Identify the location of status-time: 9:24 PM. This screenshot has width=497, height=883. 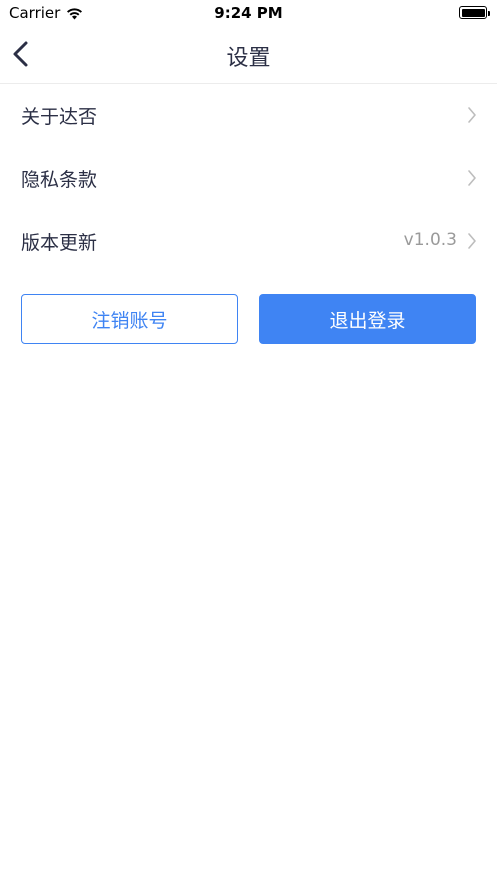
(248, 13).